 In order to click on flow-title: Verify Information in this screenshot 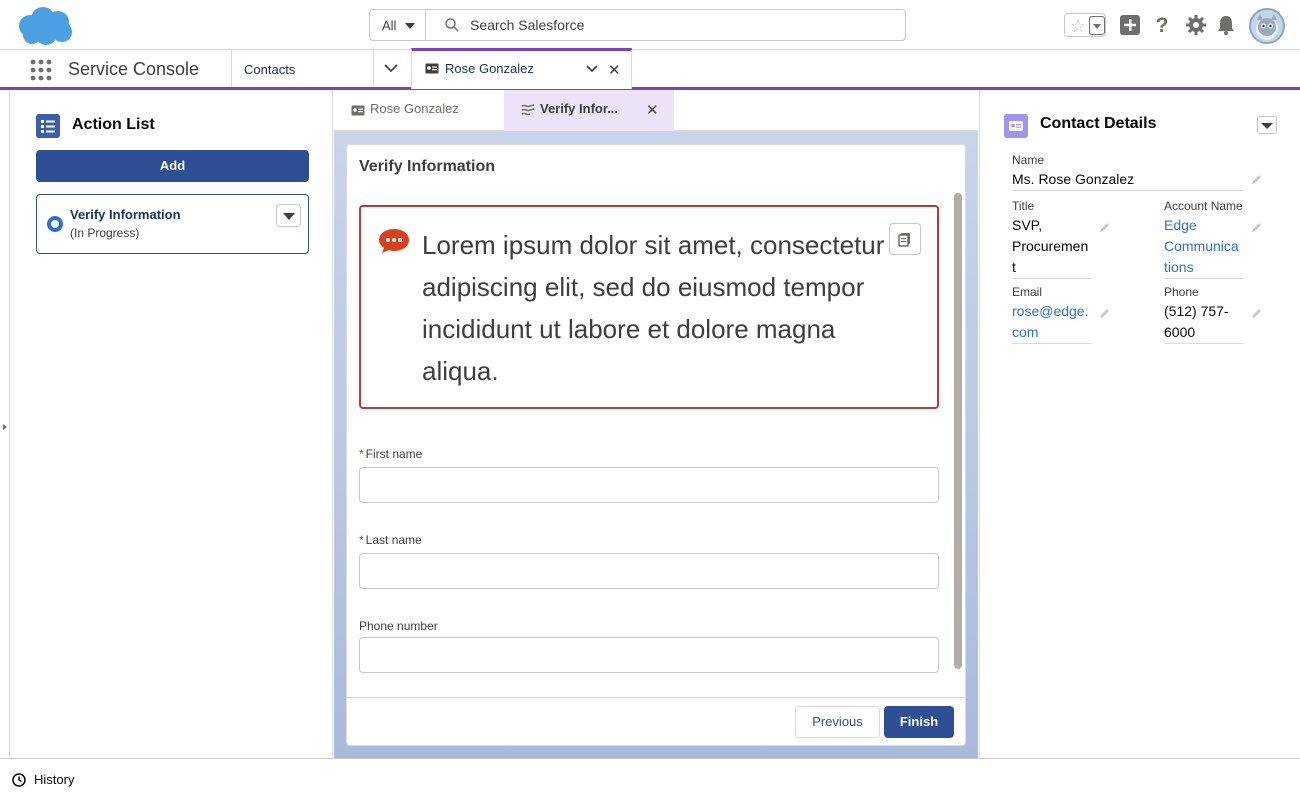, I will do `click(427, 166)`.